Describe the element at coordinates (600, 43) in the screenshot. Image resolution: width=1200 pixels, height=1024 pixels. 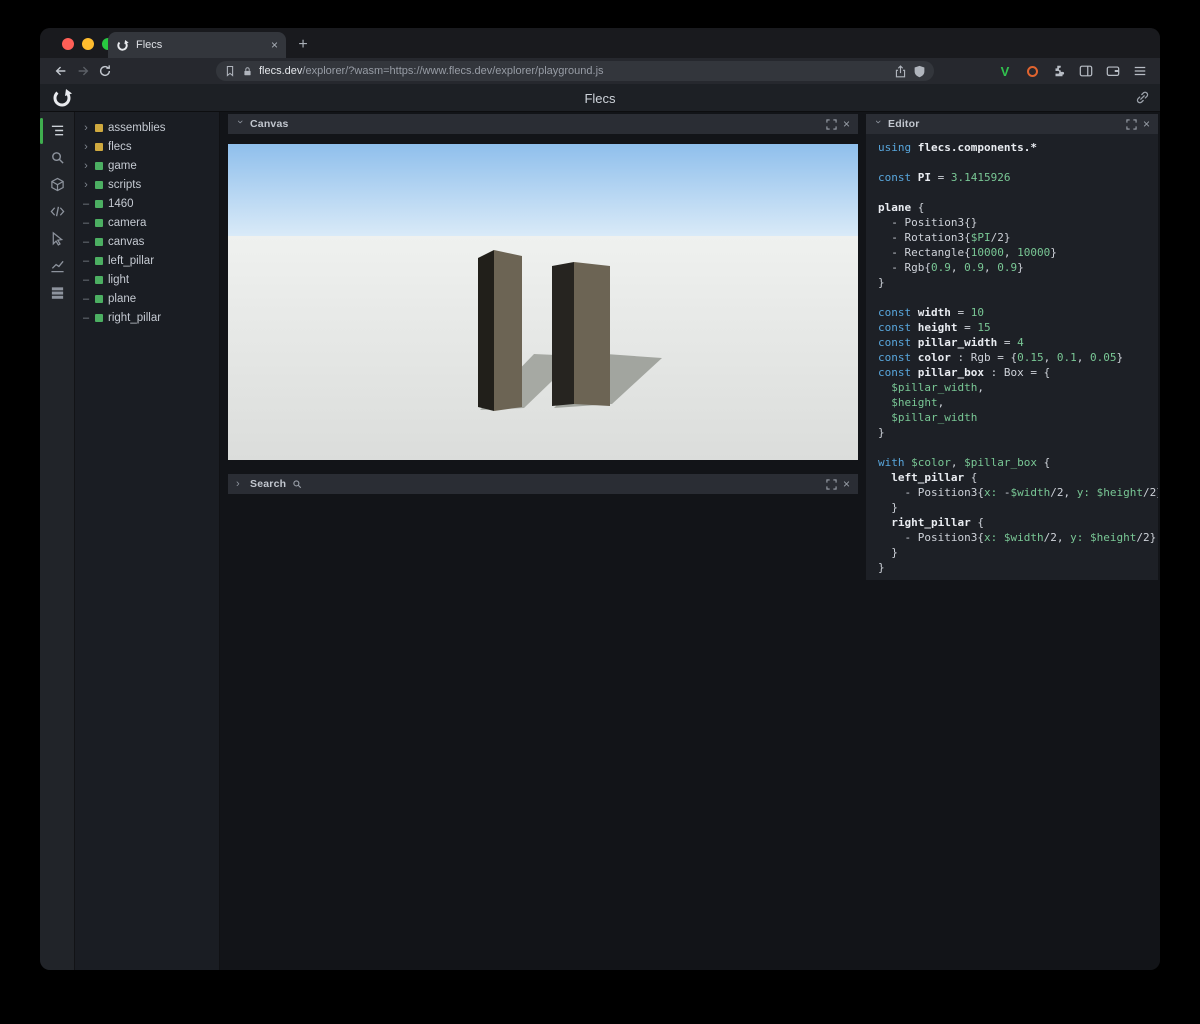
I see `tab-bar: Flecs × +` at that location.